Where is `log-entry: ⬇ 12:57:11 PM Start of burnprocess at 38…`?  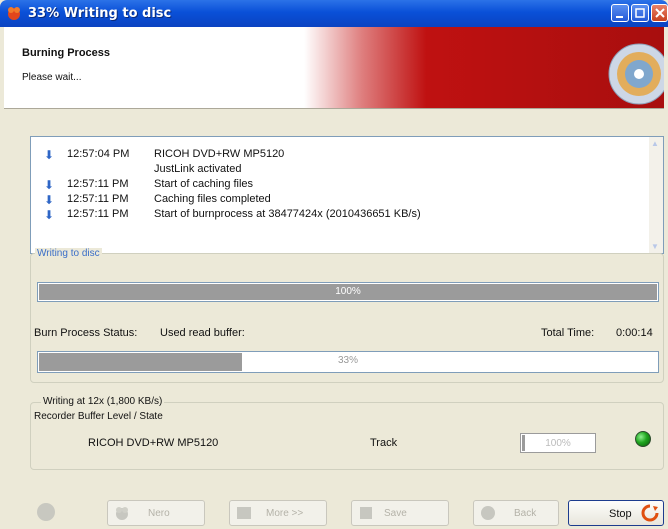
log-entry: ⬇ 12:57:11 PM Start of burnprocess at 38… is located at coordinates (331, 214).